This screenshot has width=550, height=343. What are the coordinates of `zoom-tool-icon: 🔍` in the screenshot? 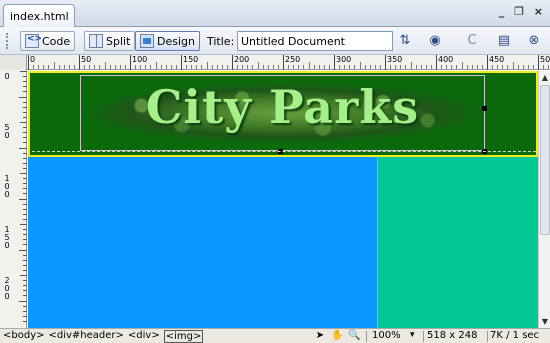 It's located at (354, 335).